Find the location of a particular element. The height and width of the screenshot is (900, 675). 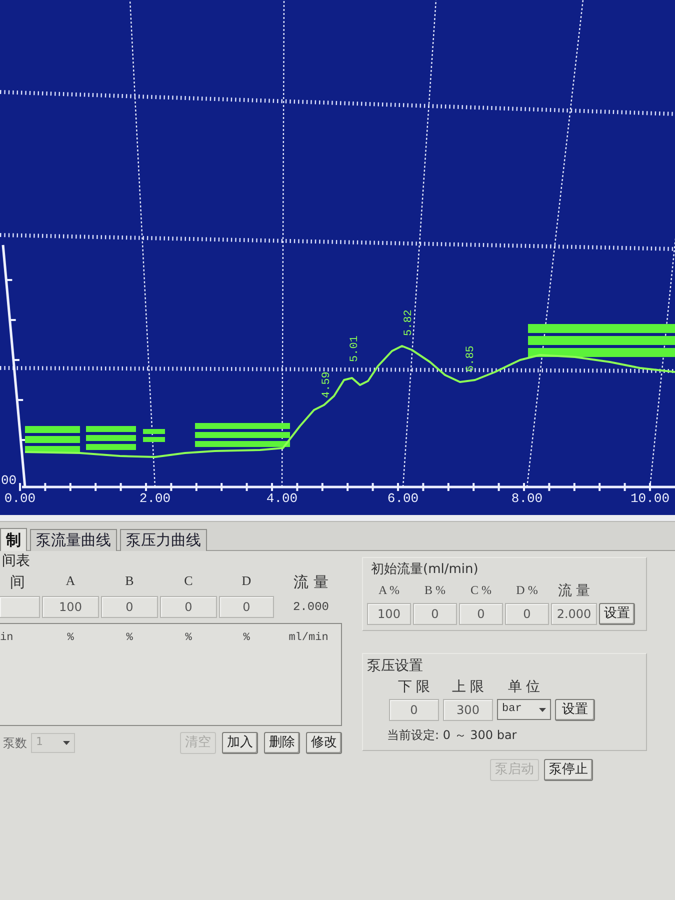

action-button: 修改 is located at coordinates (324, 743).